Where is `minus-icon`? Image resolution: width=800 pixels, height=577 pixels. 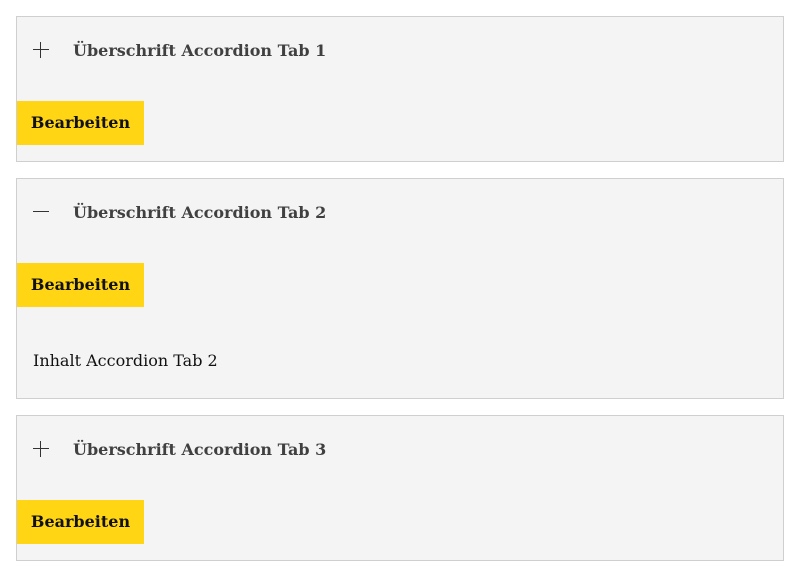 minus-icon is located at coordinates (41, 212).